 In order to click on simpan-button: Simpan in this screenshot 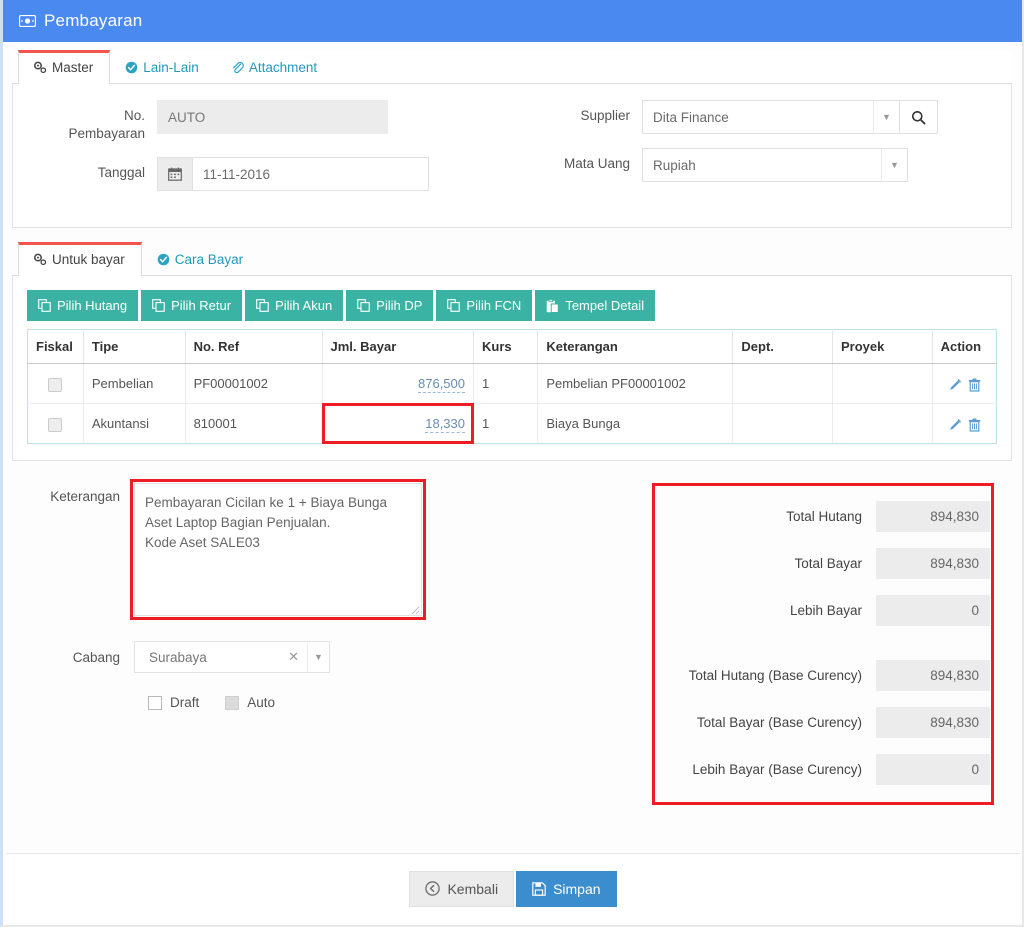, I will do `click(566, 888)`.